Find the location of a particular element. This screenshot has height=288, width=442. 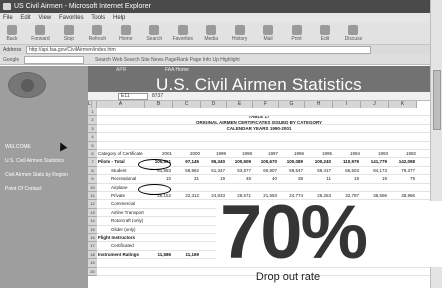

row-label-cell: Rotorcraft (only) is located at coordinates (127, 220).